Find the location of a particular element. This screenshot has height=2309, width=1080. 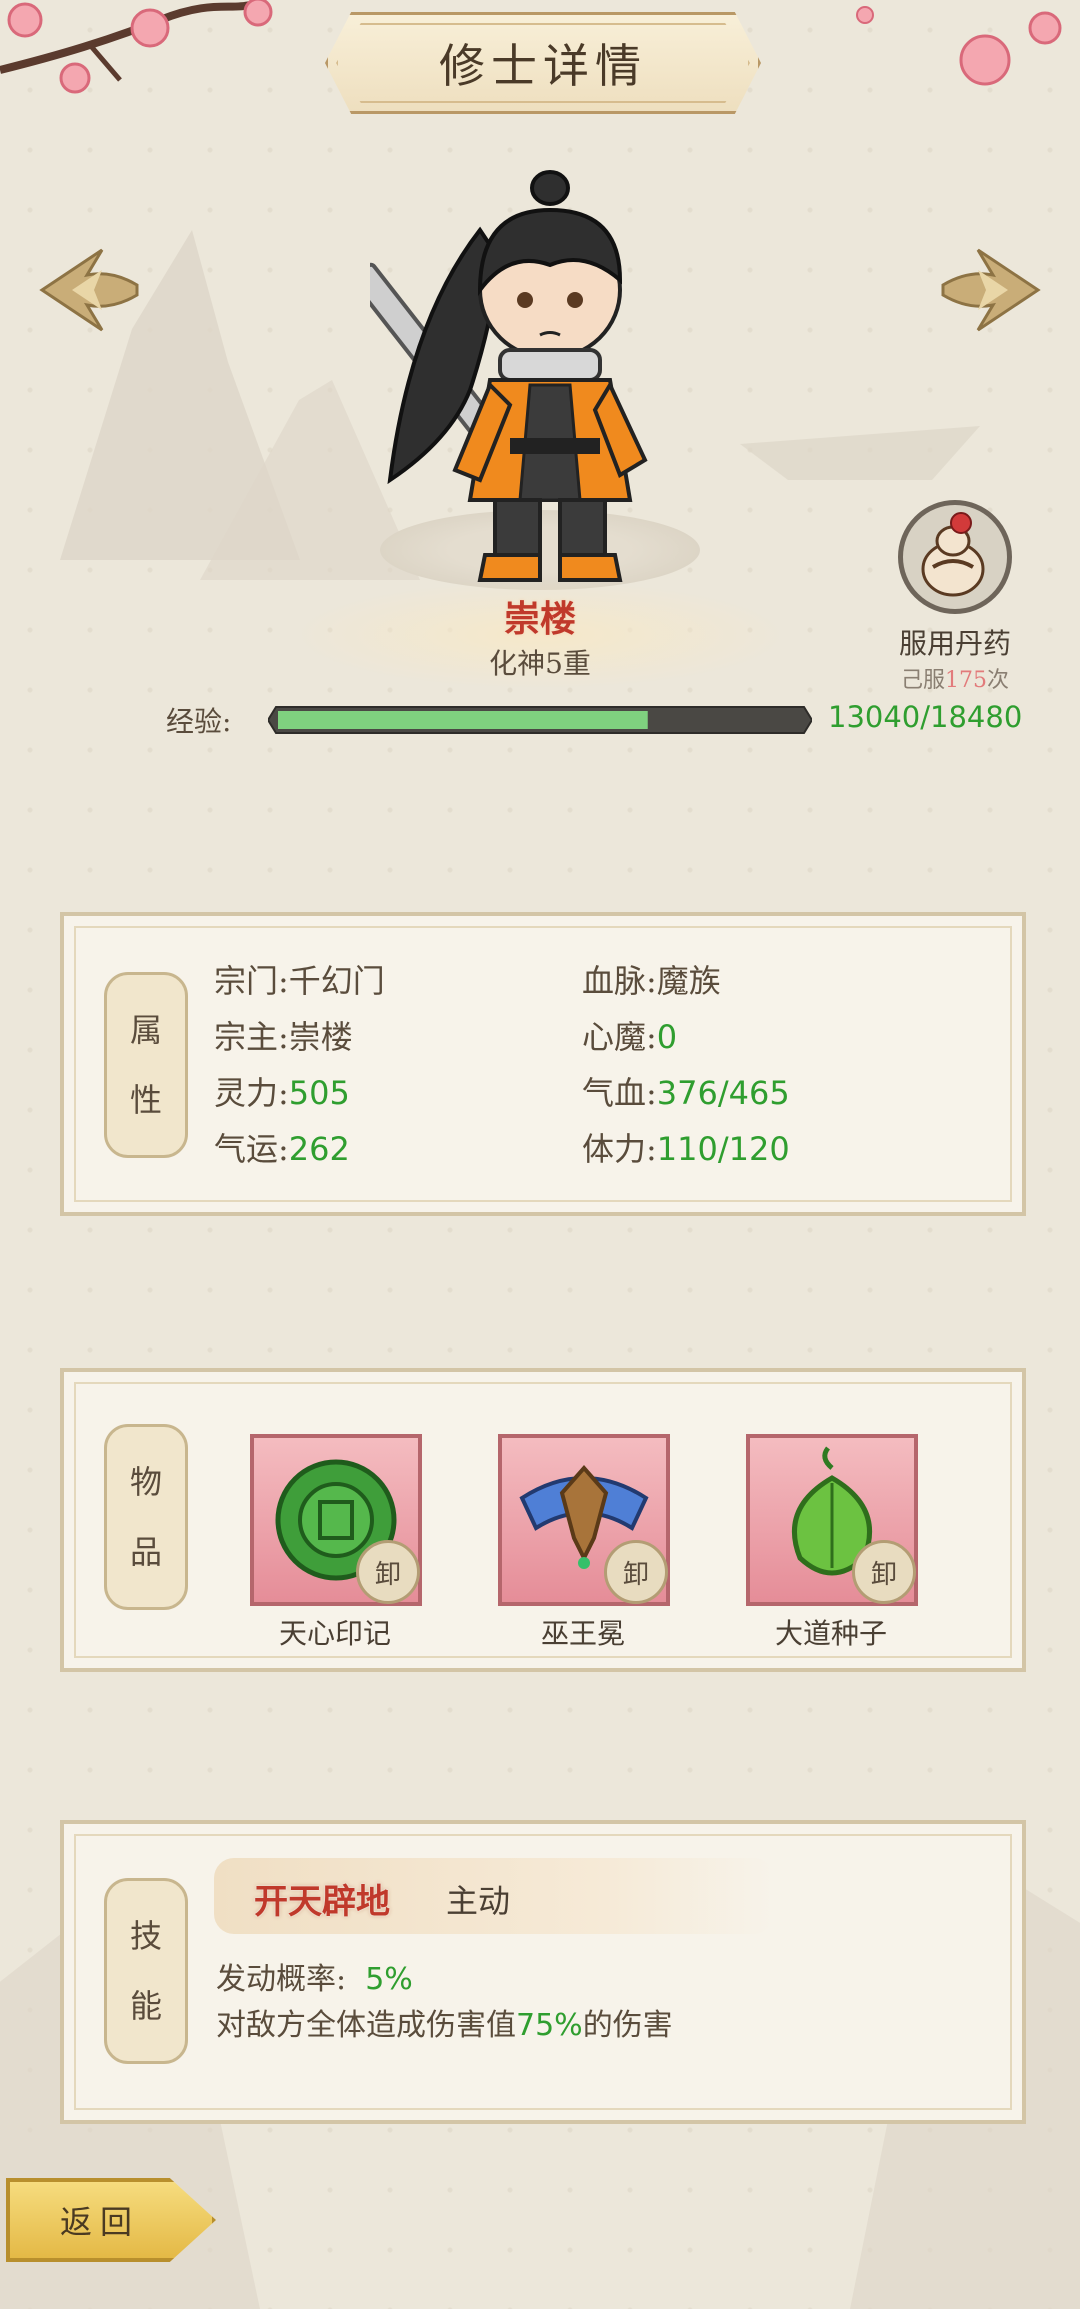

exp-label: 经验: is located at coordinates (199, 721).